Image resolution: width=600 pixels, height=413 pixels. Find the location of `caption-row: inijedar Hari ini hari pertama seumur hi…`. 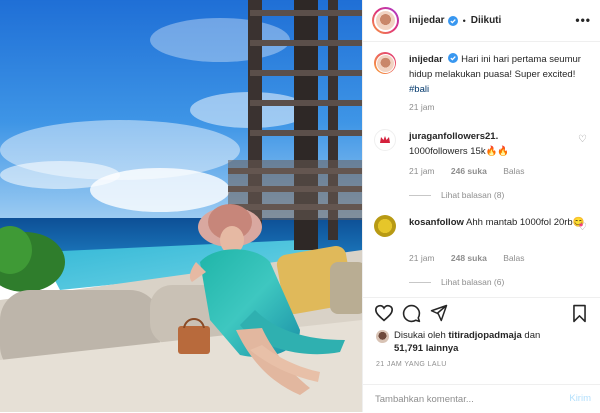

caption-row: inijedar Hari ini hari pertama seumur hi… is located at coordinates (481, 74).